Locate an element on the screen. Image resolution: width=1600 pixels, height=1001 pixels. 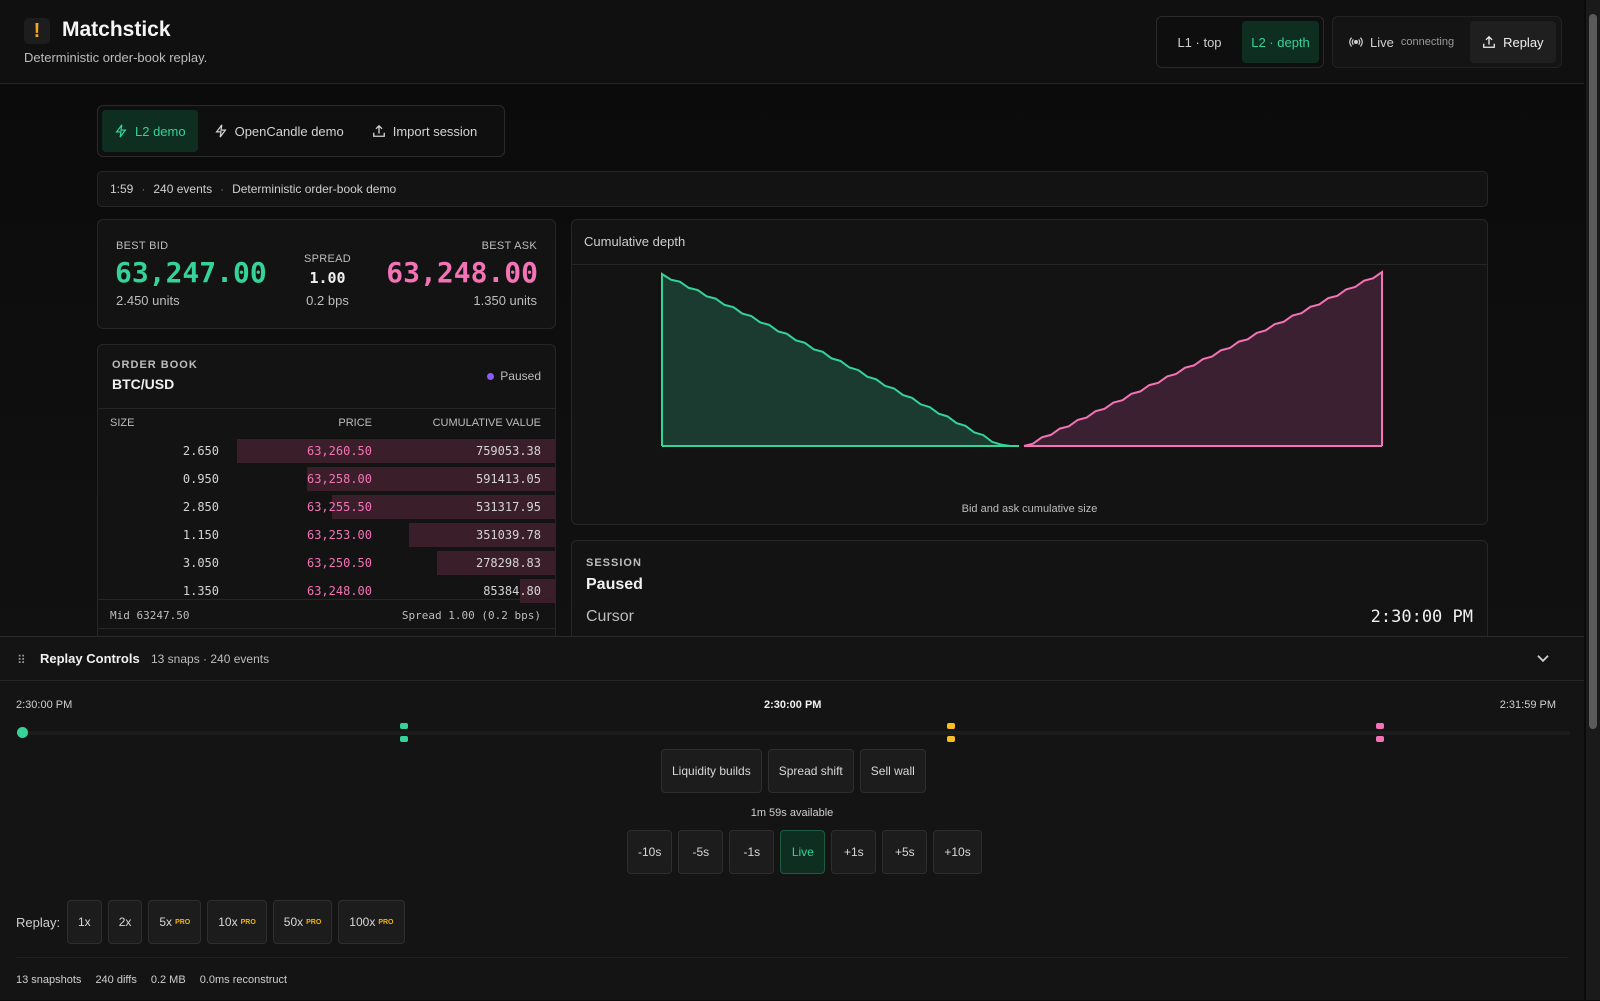
live-replay-group: Live connecting Replay is located at coordinates (1447, 42).